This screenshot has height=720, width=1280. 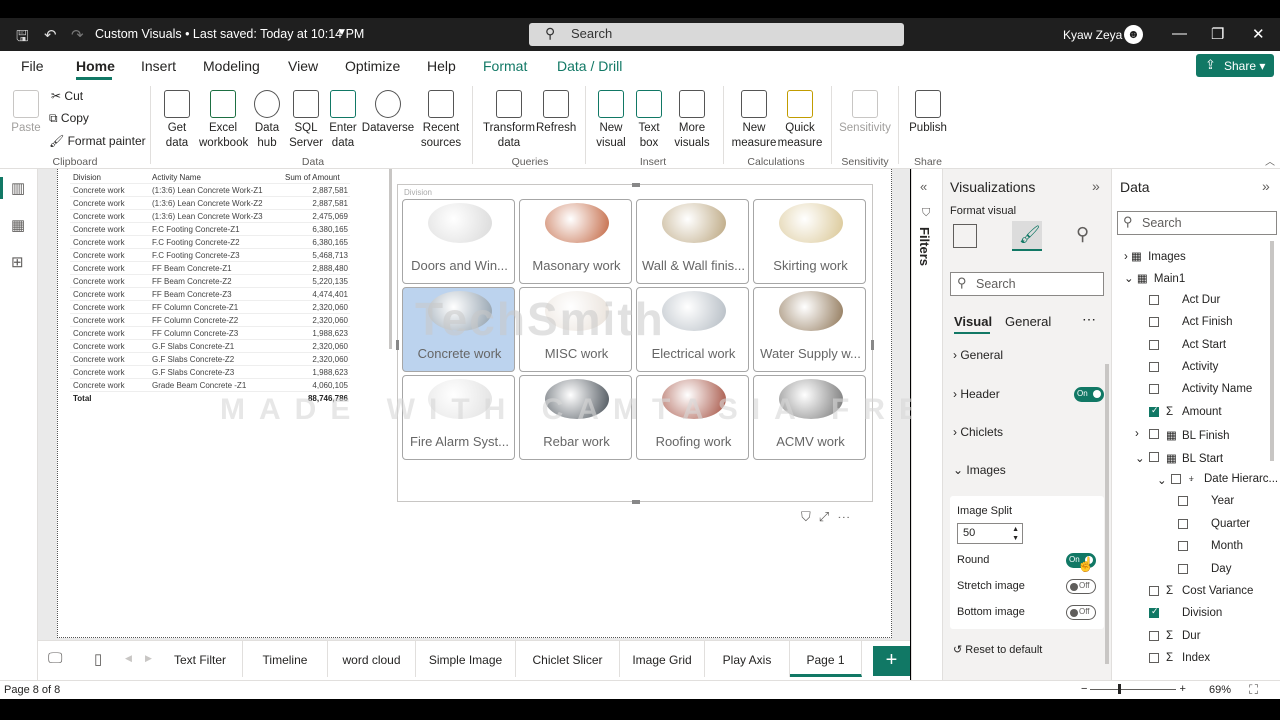 I want to click on excel-button: Excel workbook, so click(x=223, y=120).